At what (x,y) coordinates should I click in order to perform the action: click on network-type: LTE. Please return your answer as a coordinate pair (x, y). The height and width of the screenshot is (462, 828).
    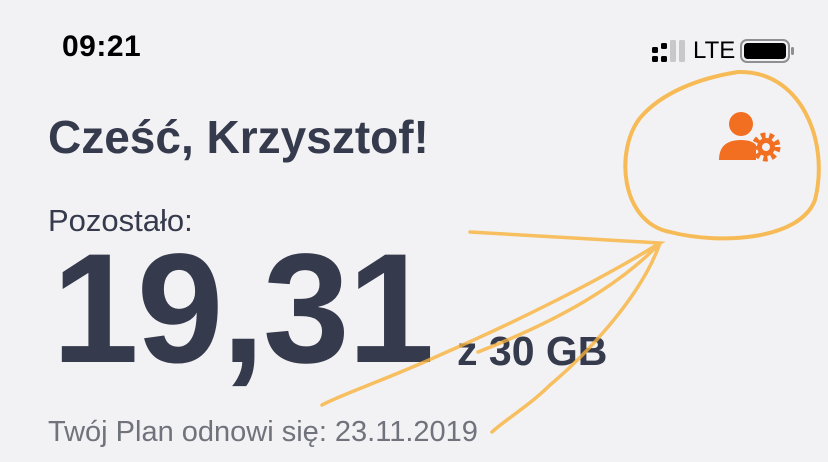
    Looking at the image, I should click on (714, 50).